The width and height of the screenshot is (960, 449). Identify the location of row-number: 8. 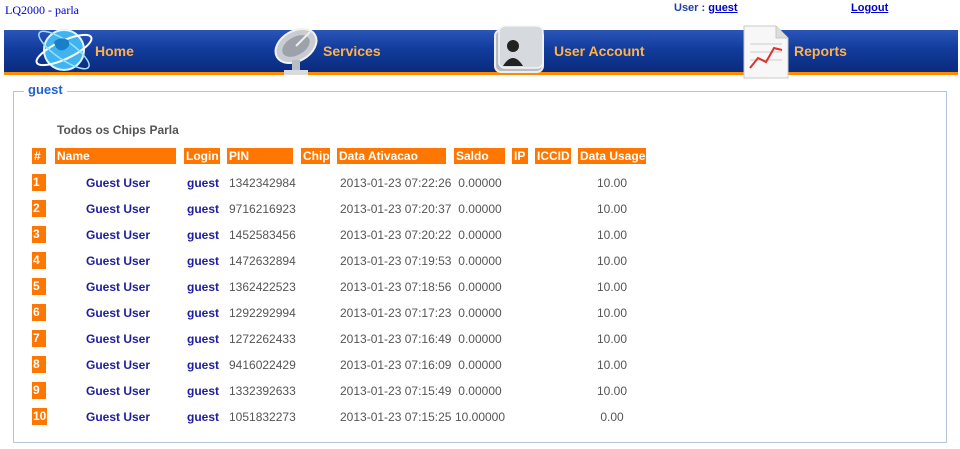
(39, 364).